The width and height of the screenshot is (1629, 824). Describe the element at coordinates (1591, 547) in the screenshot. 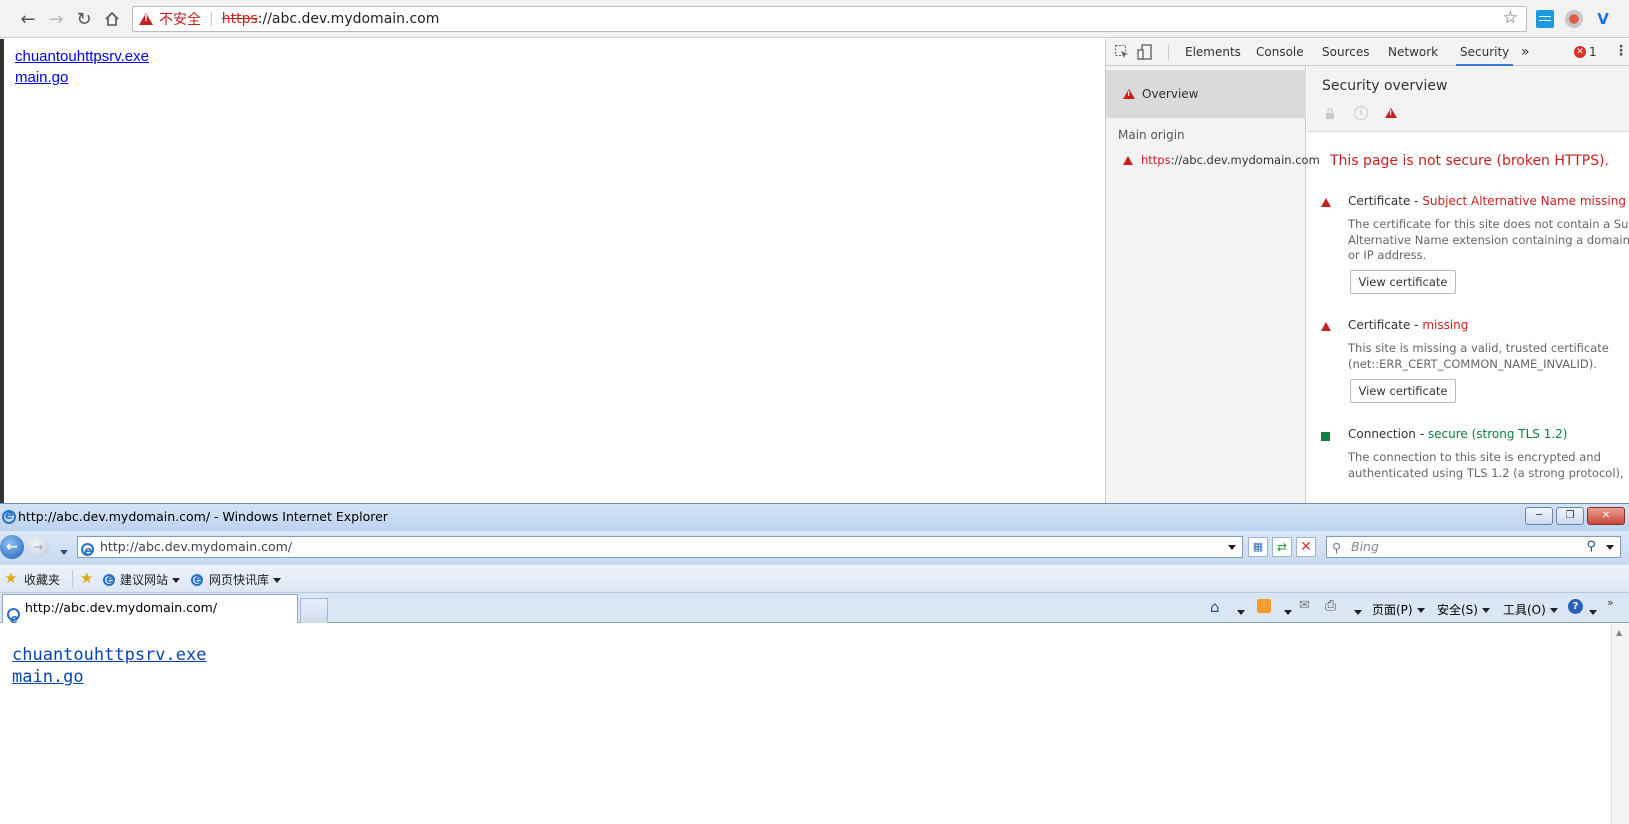

I see `search-icon: ⚲` at that location.